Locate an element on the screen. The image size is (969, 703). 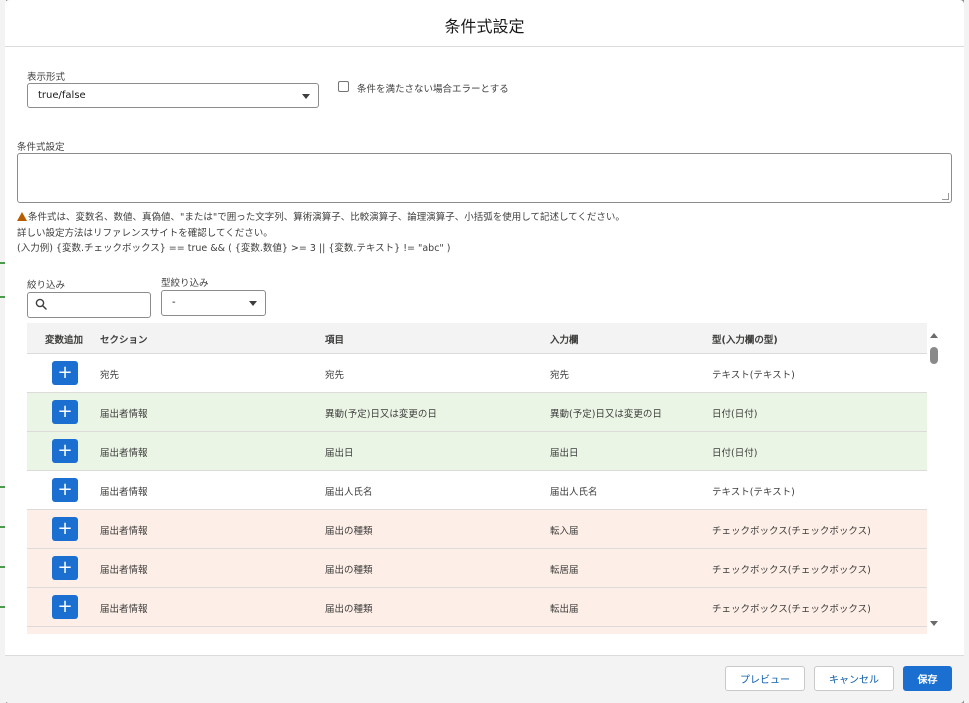
header-section: セクション is located at coordinates (124, 339).